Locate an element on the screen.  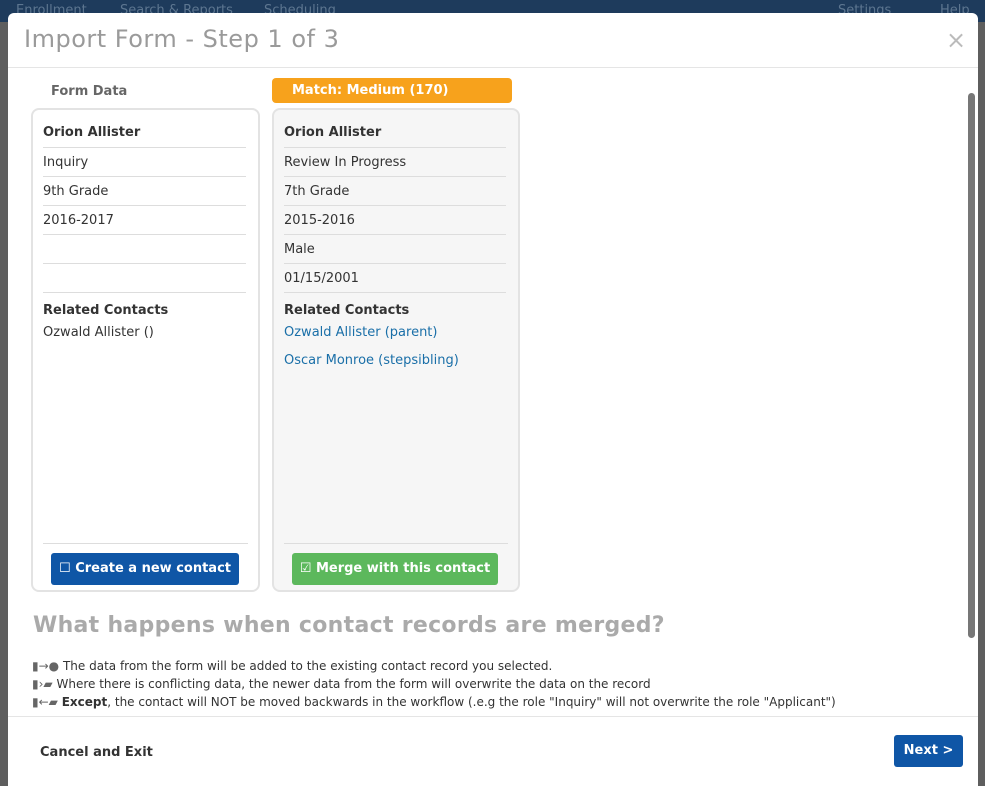
form-contact-name: Orion Allister is located at coordinates (144, 129).